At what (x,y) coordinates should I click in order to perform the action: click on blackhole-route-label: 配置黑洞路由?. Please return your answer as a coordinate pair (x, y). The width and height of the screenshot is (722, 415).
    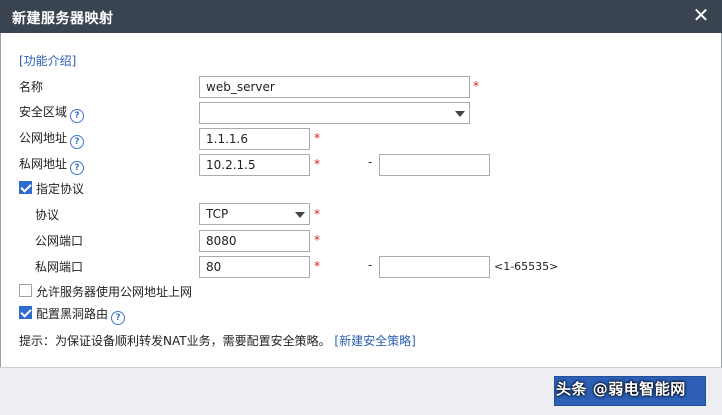
    Looking at the image, I should click on (81, 315).